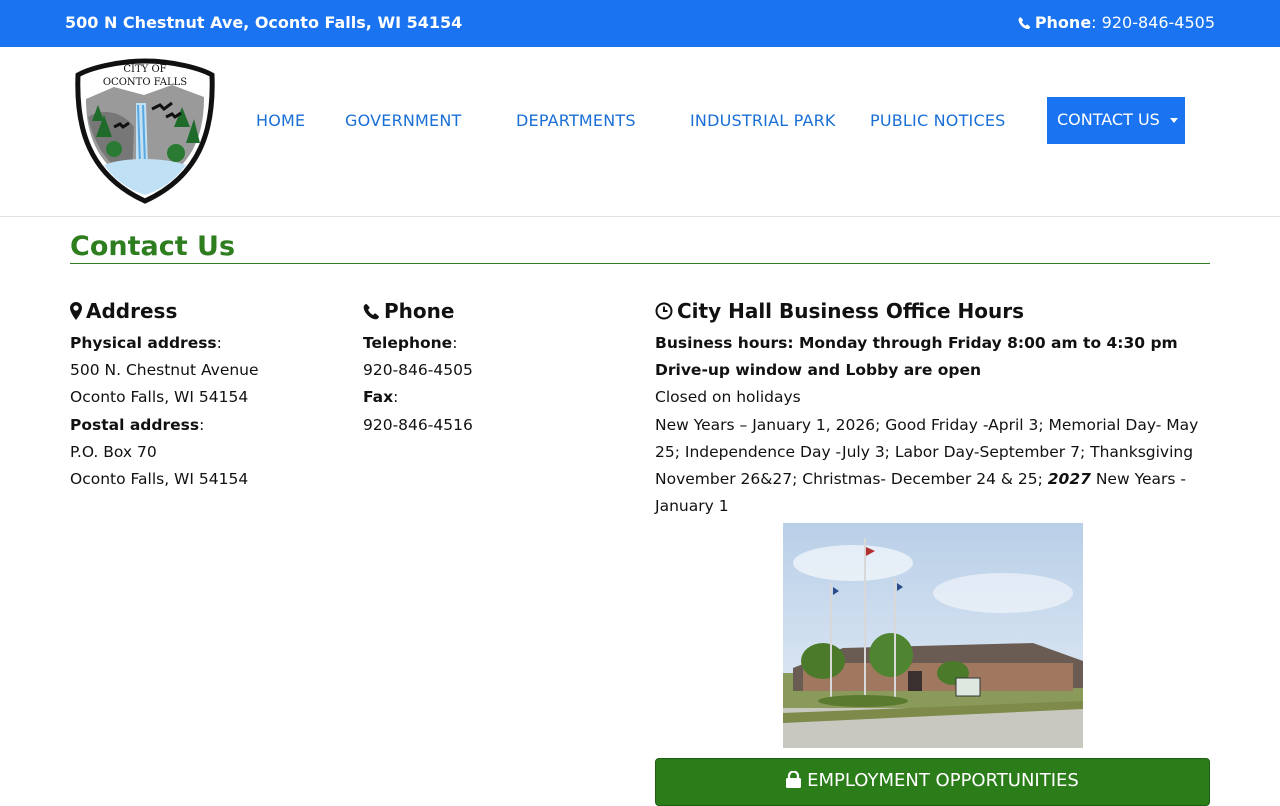  I want to click on nav-government: GOVERNMENT, so click(403, 120).